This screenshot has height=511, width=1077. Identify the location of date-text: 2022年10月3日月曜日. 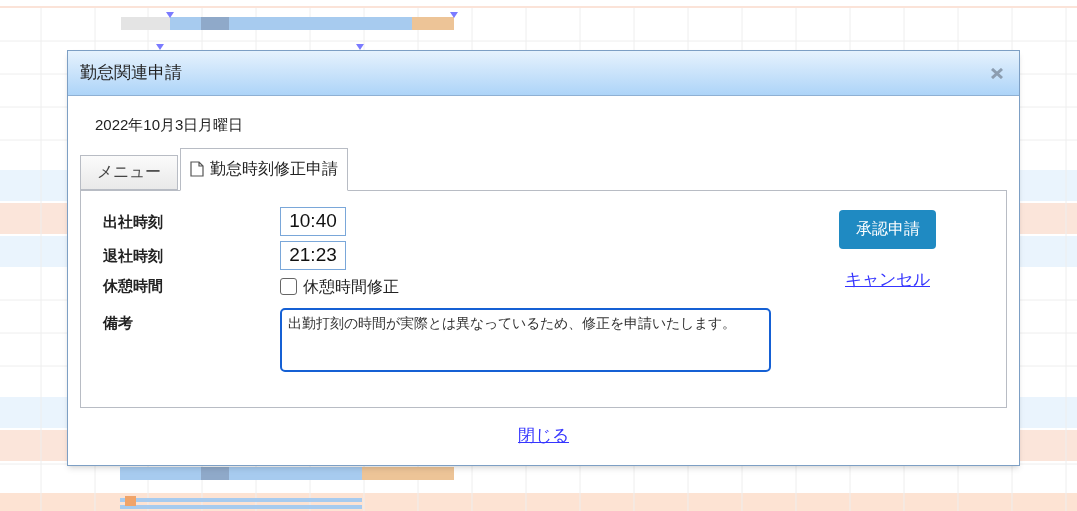
(169, 125).